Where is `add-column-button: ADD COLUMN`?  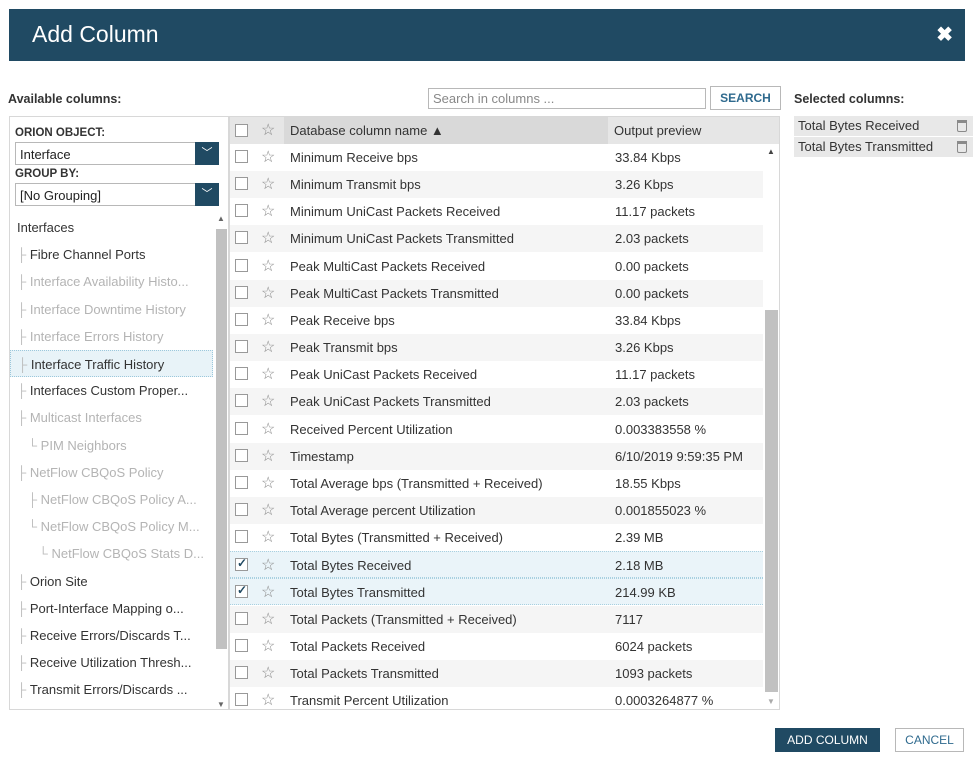 add-column-button: ADD COLUMN is located at coordinates (827, 740).